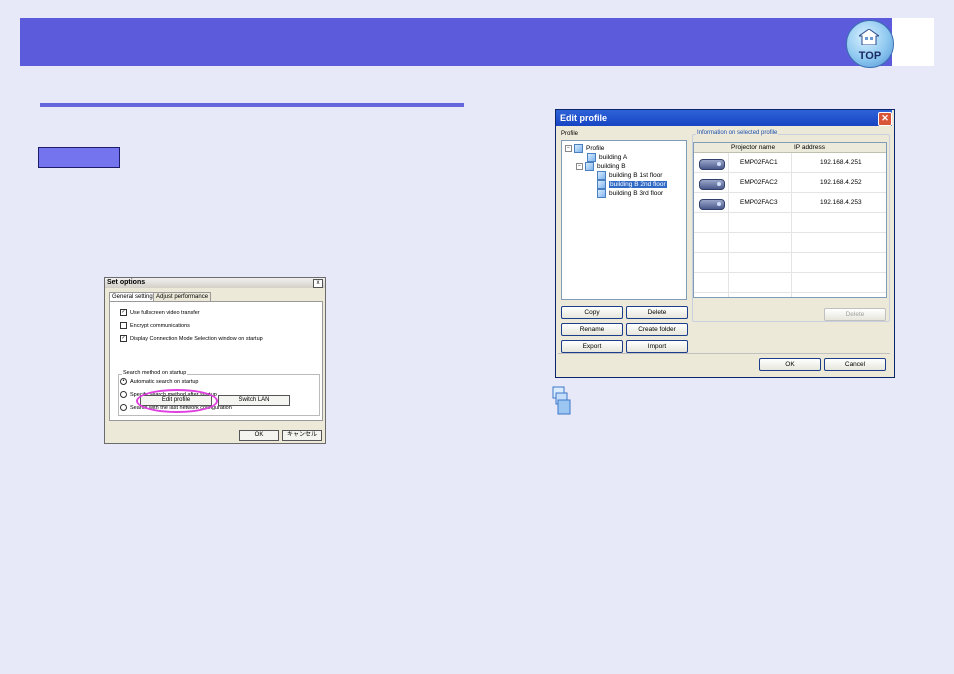  What do you see at coordinates (885, 119) in the screenshot?
I see `close-button: ✕` at bounding box center [885, 119].